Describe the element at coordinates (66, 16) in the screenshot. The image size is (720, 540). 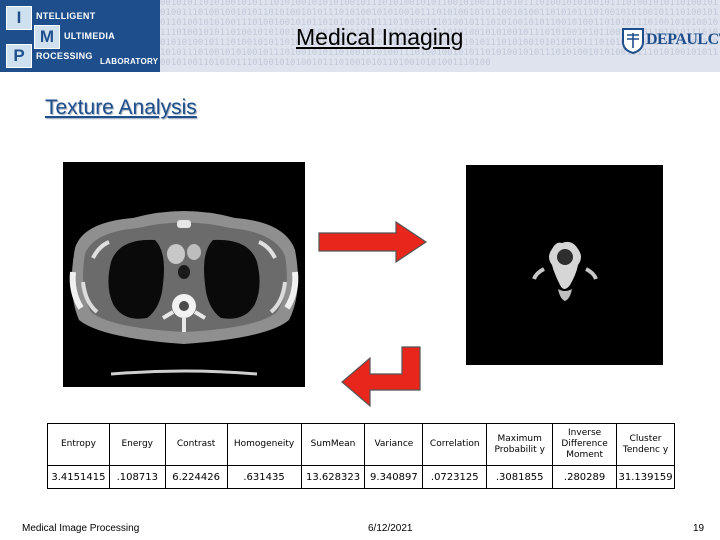
I see `imp-word-intelligent: NTELLIGENT` at that location.